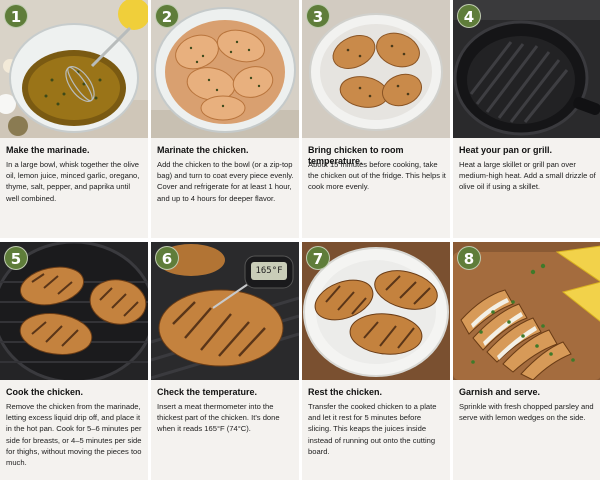  Describe the element at coordinates (469, 16) in the screenshot. I see `step-number-badge: 4` at that location.